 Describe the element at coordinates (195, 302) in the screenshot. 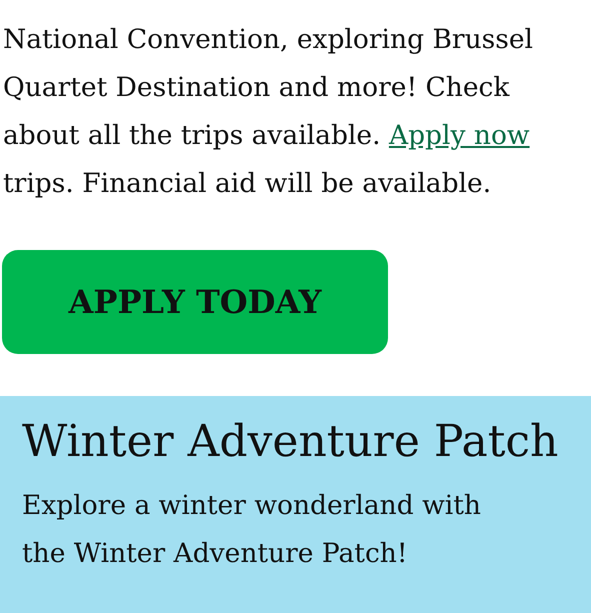

I see `apply-today-button: APPLY TODAY` at that location.